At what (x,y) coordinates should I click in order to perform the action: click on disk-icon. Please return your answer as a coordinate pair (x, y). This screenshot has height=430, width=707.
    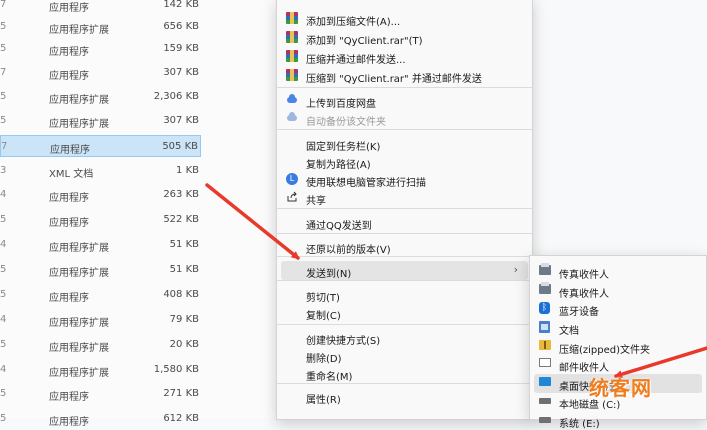
    Looking at the image, I should click on (545, 401).